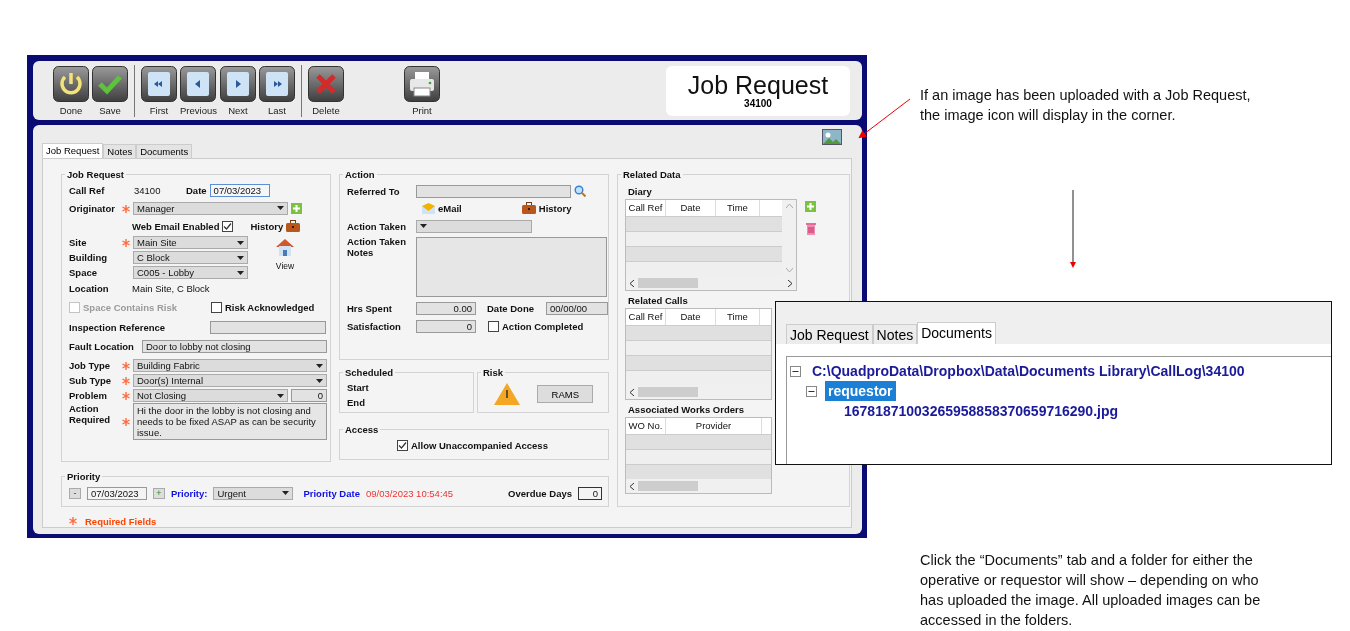 The image size is (1350, 631). Describe the element at coordinates (83, 272) in the screenshot. I see `field-label: Space` at that location.